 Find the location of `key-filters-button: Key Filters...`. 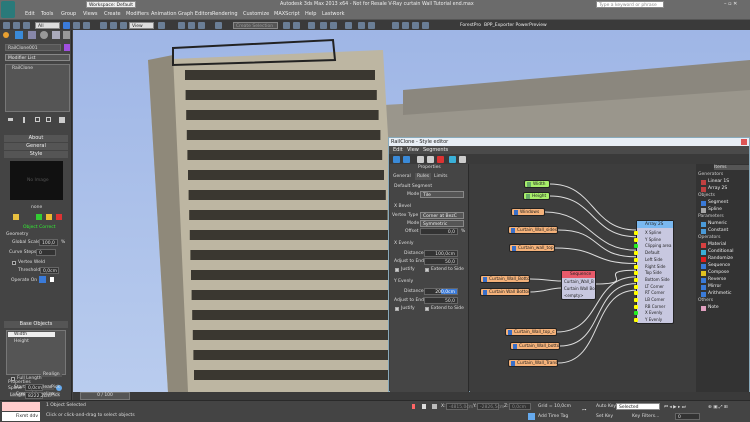

key-filters-button: Key Filters... is located at coordinates (645, 416).